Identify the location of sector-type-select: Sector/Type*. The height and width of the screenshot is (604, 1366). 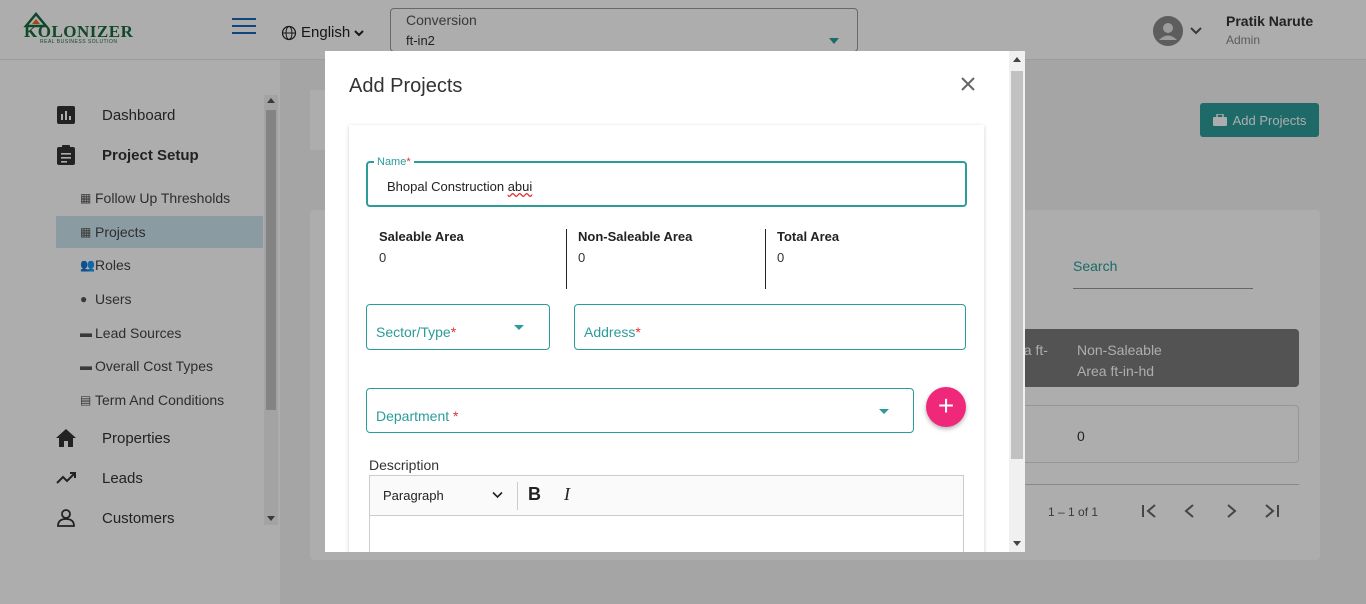
(458, 327).